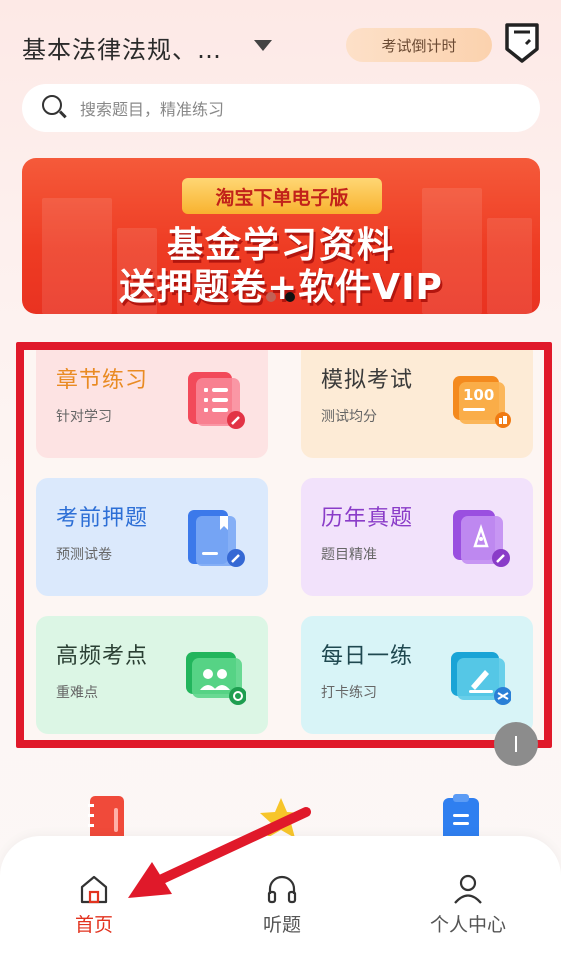 The image size is (561, 959). What do you see at coordinates (281, 108) in the screenshot?
I see `search-bar: 搜索题目，精准练习` at bounding box center [281, 108].